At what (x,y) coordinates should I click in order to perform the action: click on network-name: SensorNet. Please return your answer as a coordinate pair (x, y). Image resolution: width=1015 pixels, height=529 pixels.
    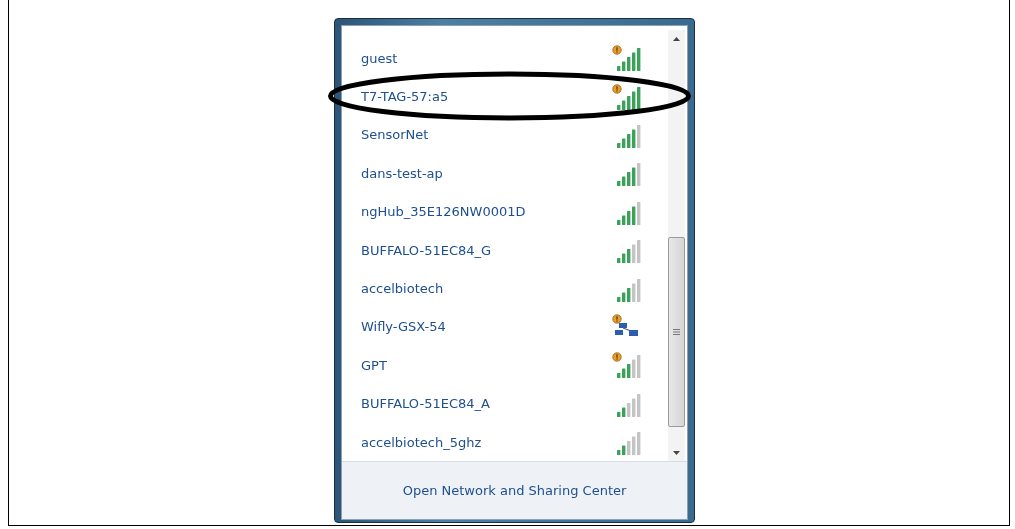
    Looking at the image, I should click on (395, 135).